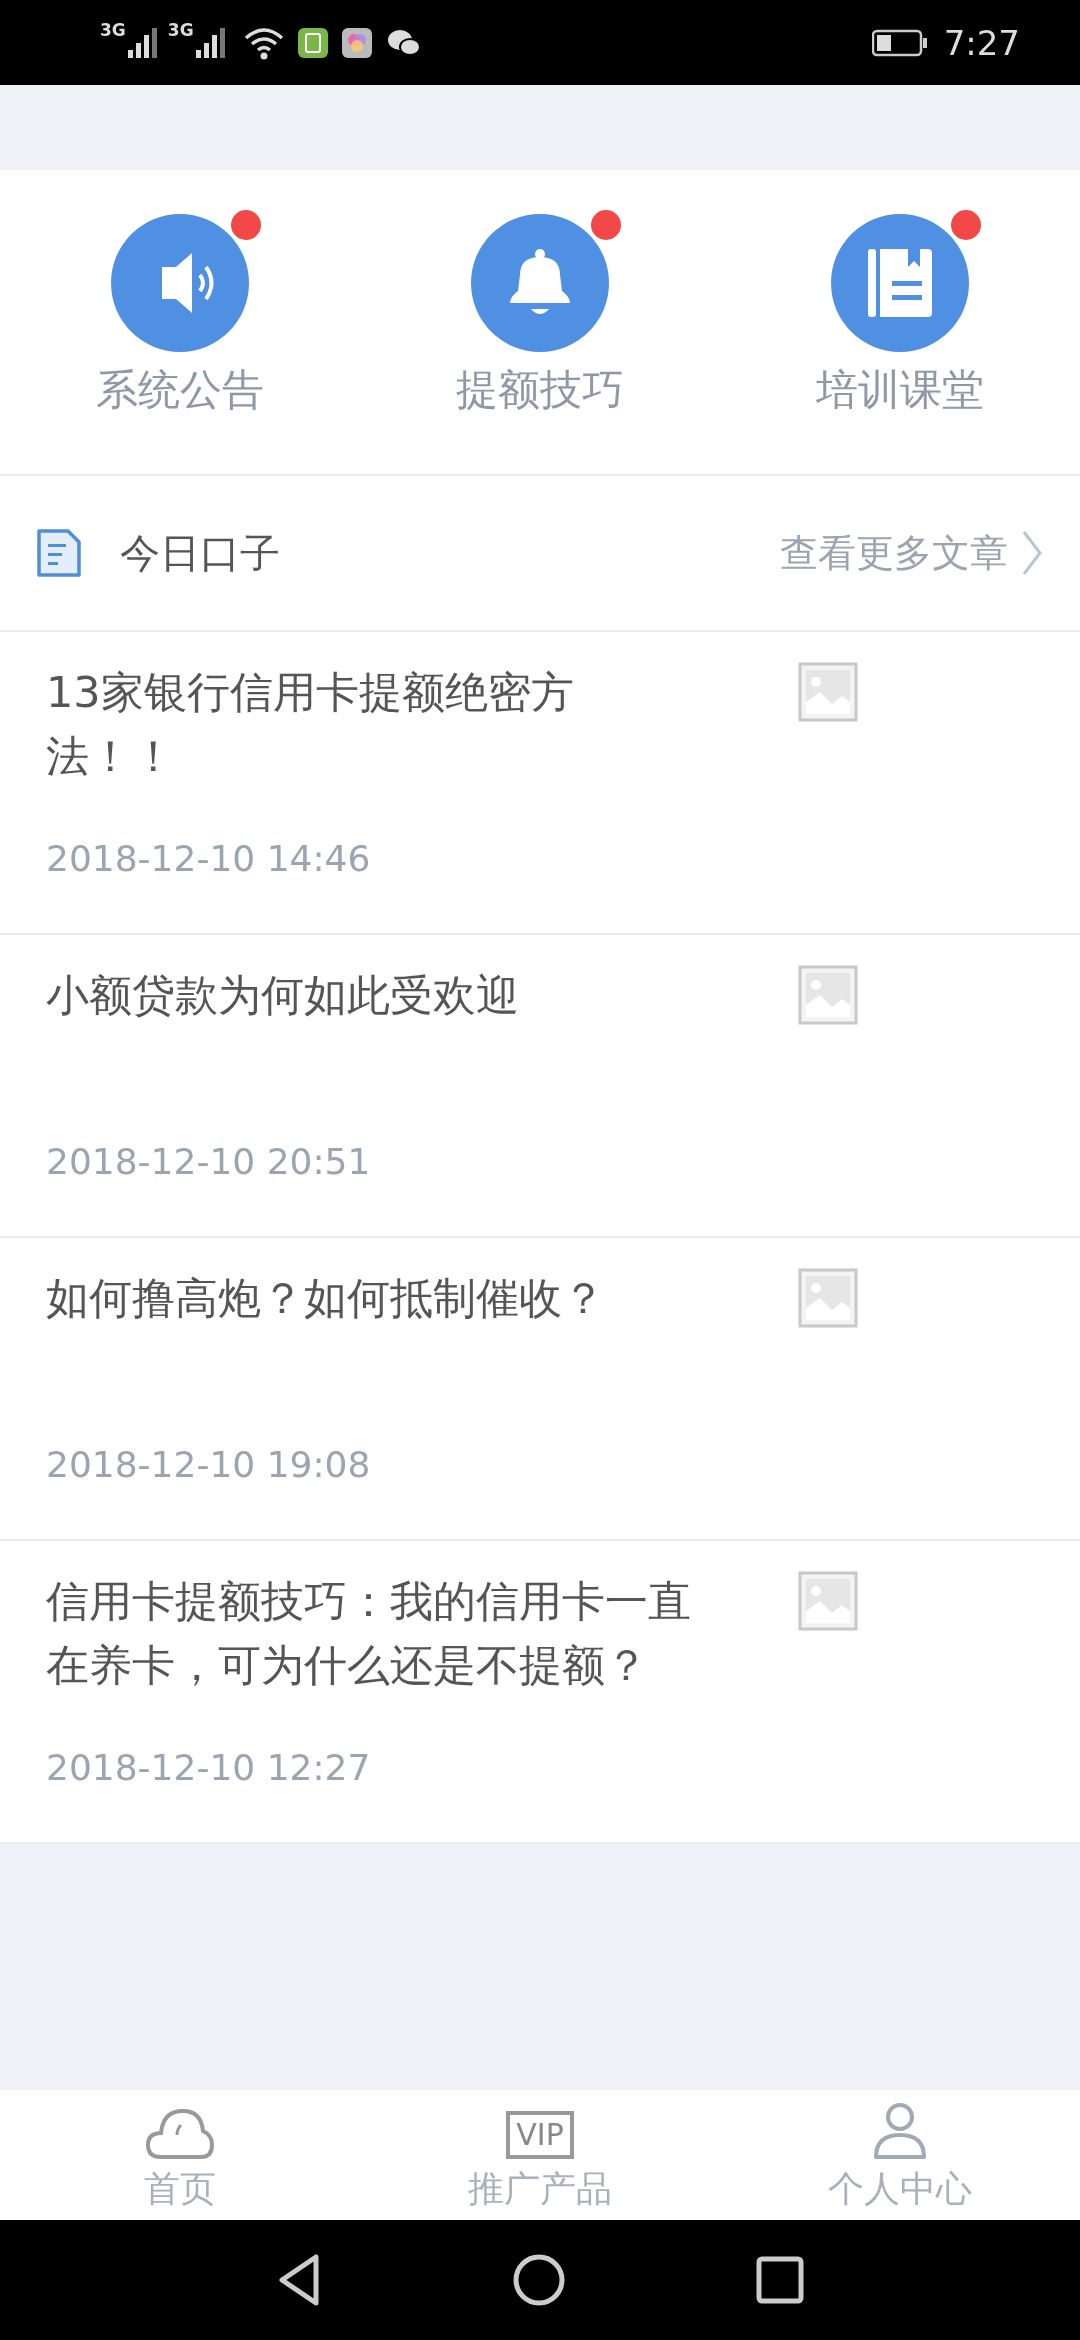 This screenshot has width=1080, height=2340. Describe the element at coordinates (263, 42) in the screenshot. I see `wifi-icon` at that location.